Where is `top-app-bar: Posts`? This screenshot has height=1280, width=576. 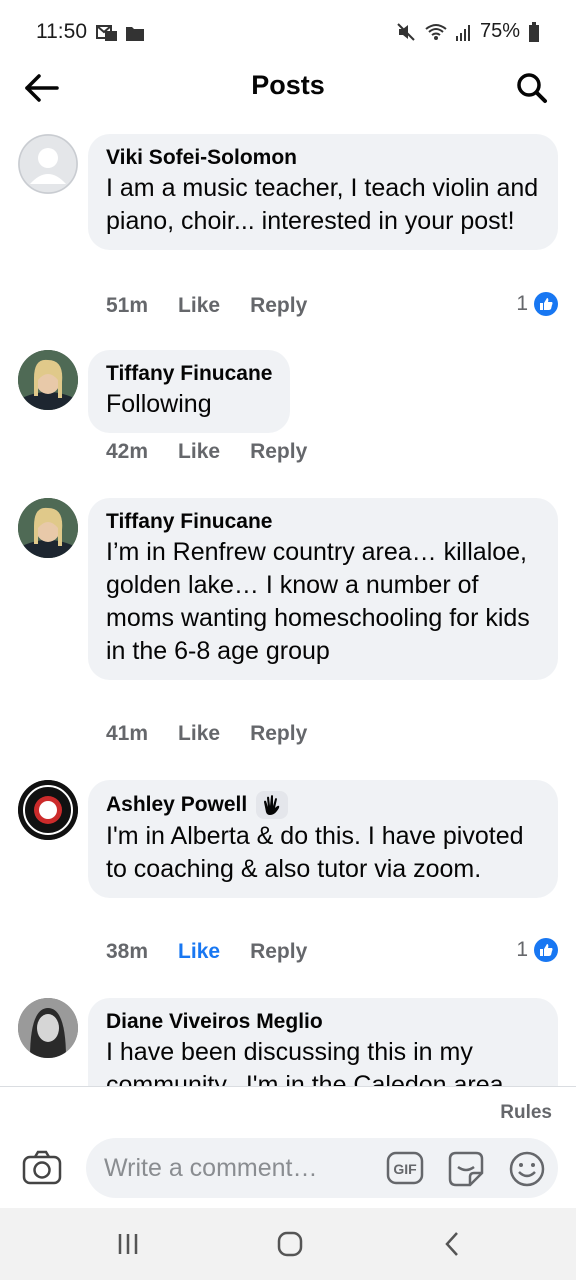
top-app-bar: Posts is located at coordinates (288, 90).